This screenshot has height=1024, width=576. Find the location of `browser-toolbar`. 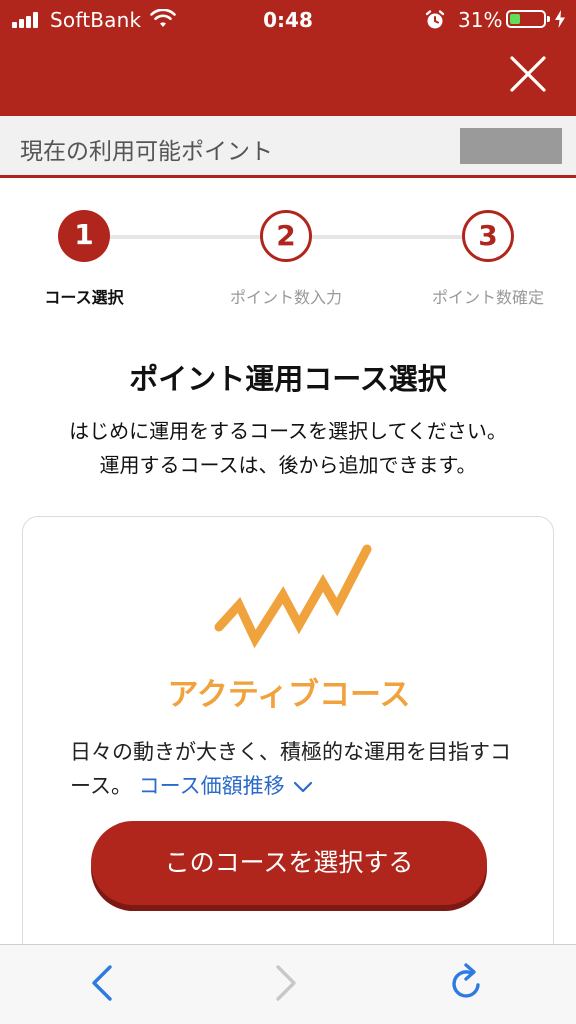

browser-toolbar is located at coordinates (288, 984).